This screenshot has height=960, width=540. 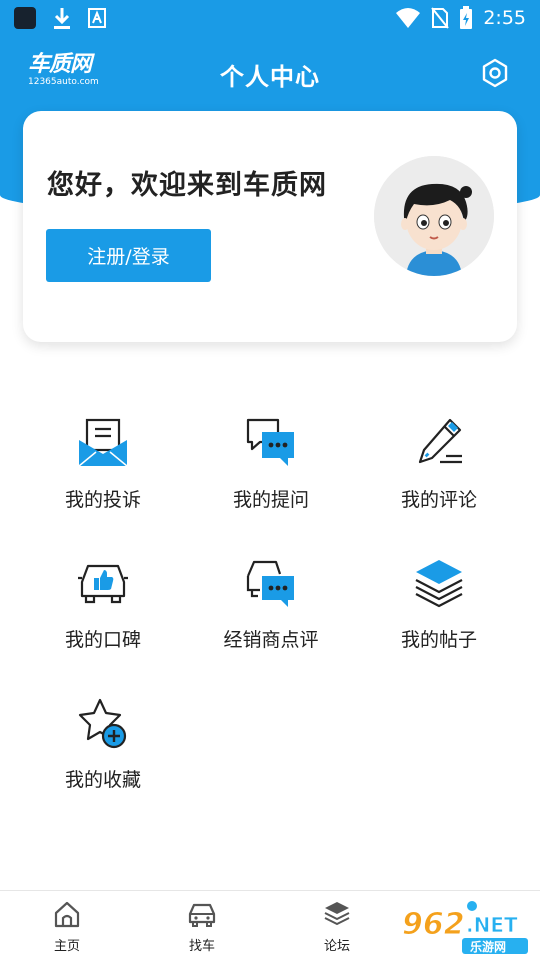 What do you see at coordinates (337, 929) in the screenshot?
I see `nav-item-forum: 论坛` at bounding box center [337, 929].